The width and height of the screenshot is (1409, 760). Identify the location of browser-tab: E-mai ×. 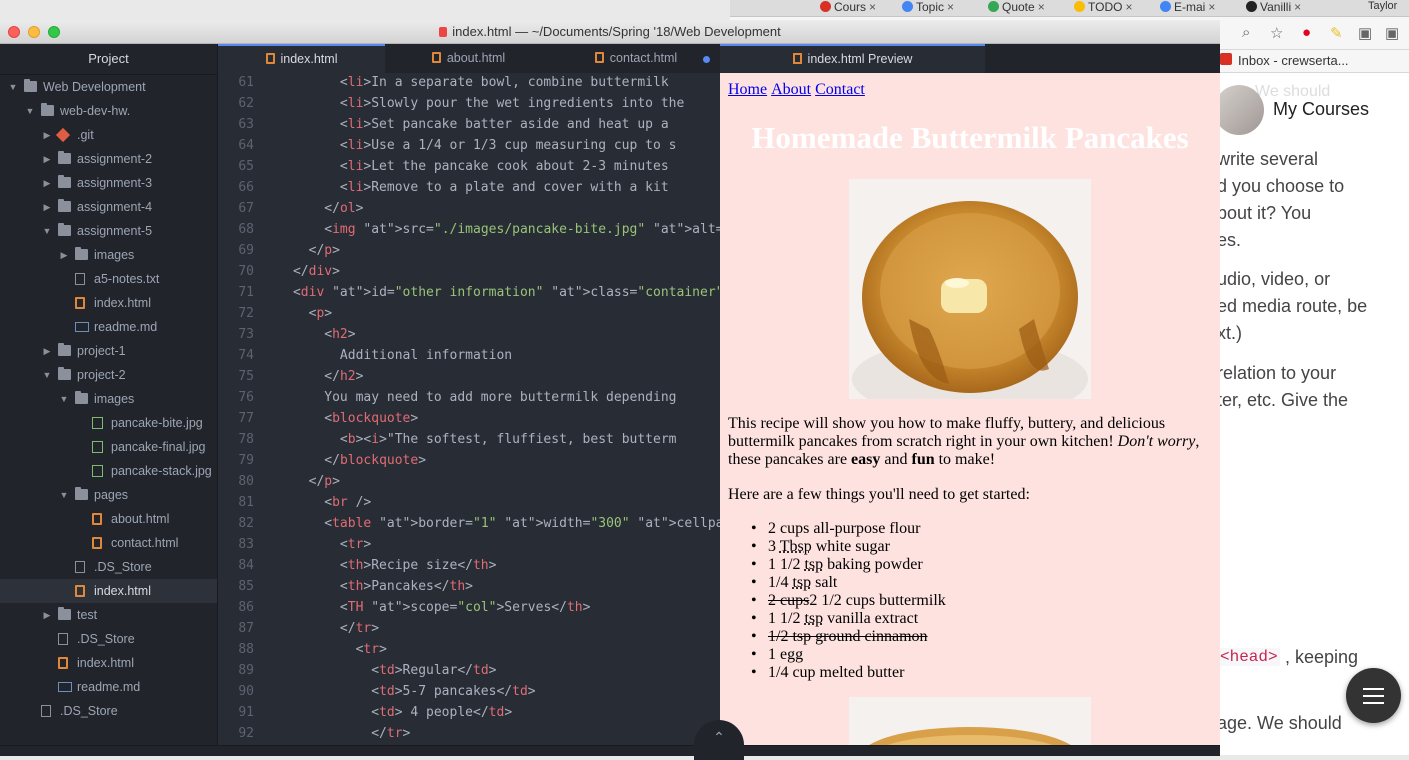
(1201, 8).